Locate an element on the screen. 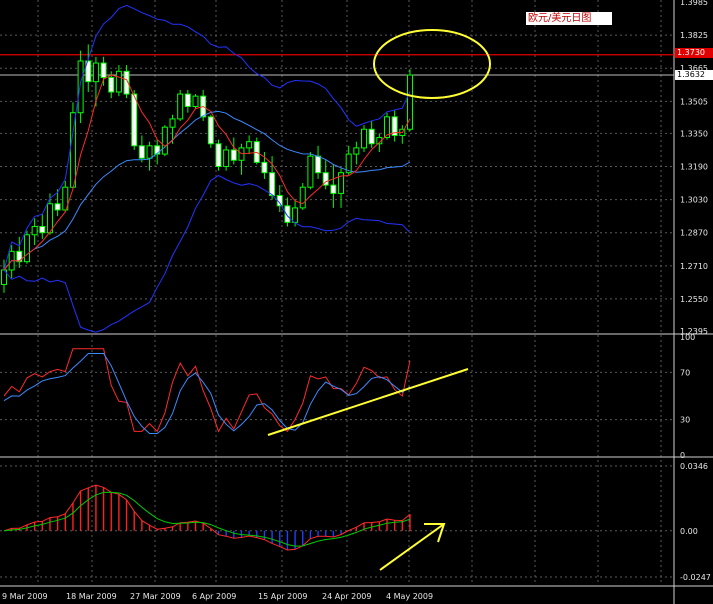 Image resolution: width=713 pixels, height=604 pixels. macd-tick-label: 0.00 is located at coordinates (689, 531).